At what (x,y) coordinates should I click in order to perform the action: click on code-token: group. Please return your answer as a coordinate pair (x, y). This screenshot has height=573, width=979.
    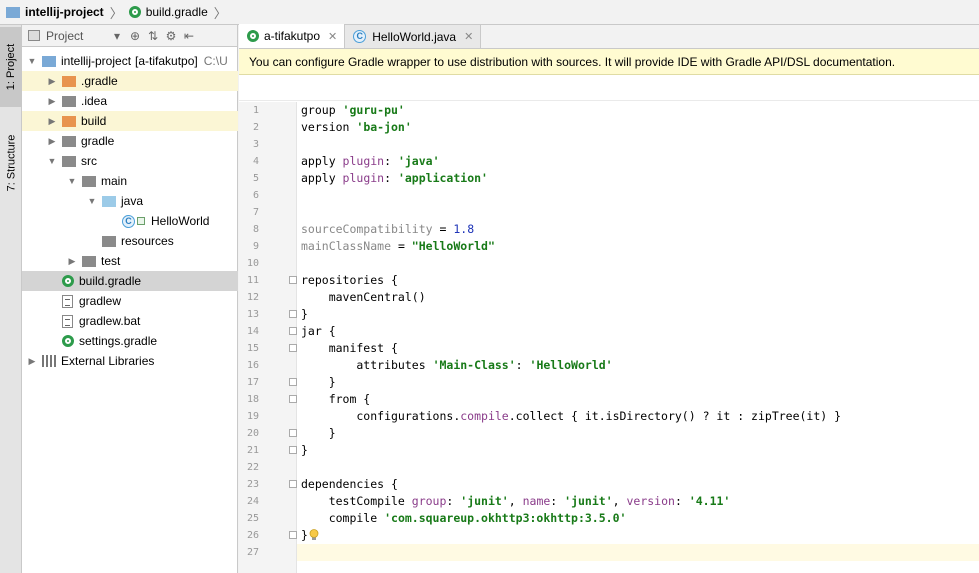
    Looking at the image, I should click on (429, 501).